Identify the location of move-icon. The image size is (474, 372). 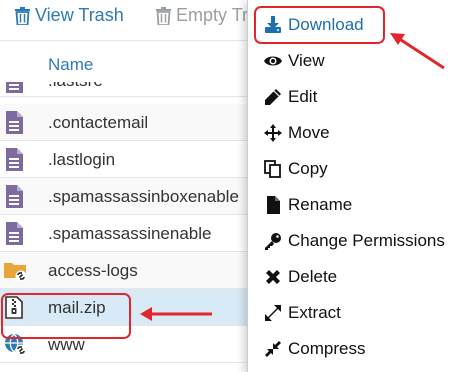
(273, 133).